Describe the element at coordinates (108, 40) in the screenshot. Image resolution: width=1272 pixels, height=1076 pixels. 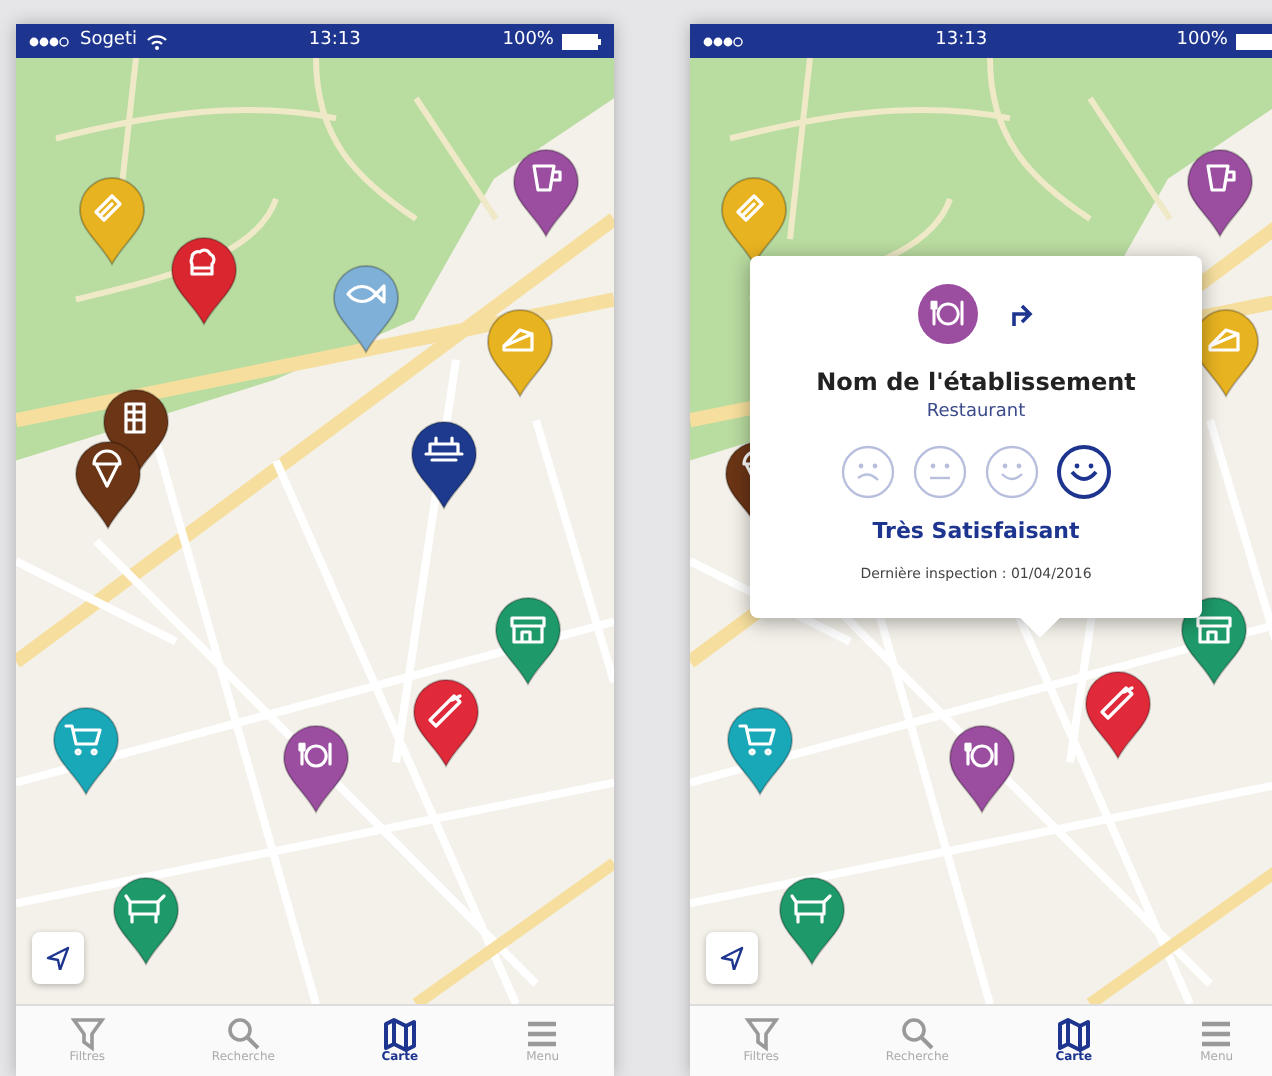
I see `carrier-name: Sogeti` at that location.